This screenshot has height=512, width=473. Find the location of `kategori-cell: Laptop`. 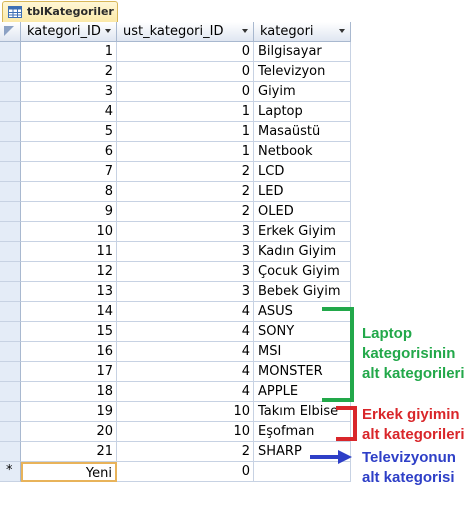

kategori-cell: Laptop is located at coordinates (302, 112).